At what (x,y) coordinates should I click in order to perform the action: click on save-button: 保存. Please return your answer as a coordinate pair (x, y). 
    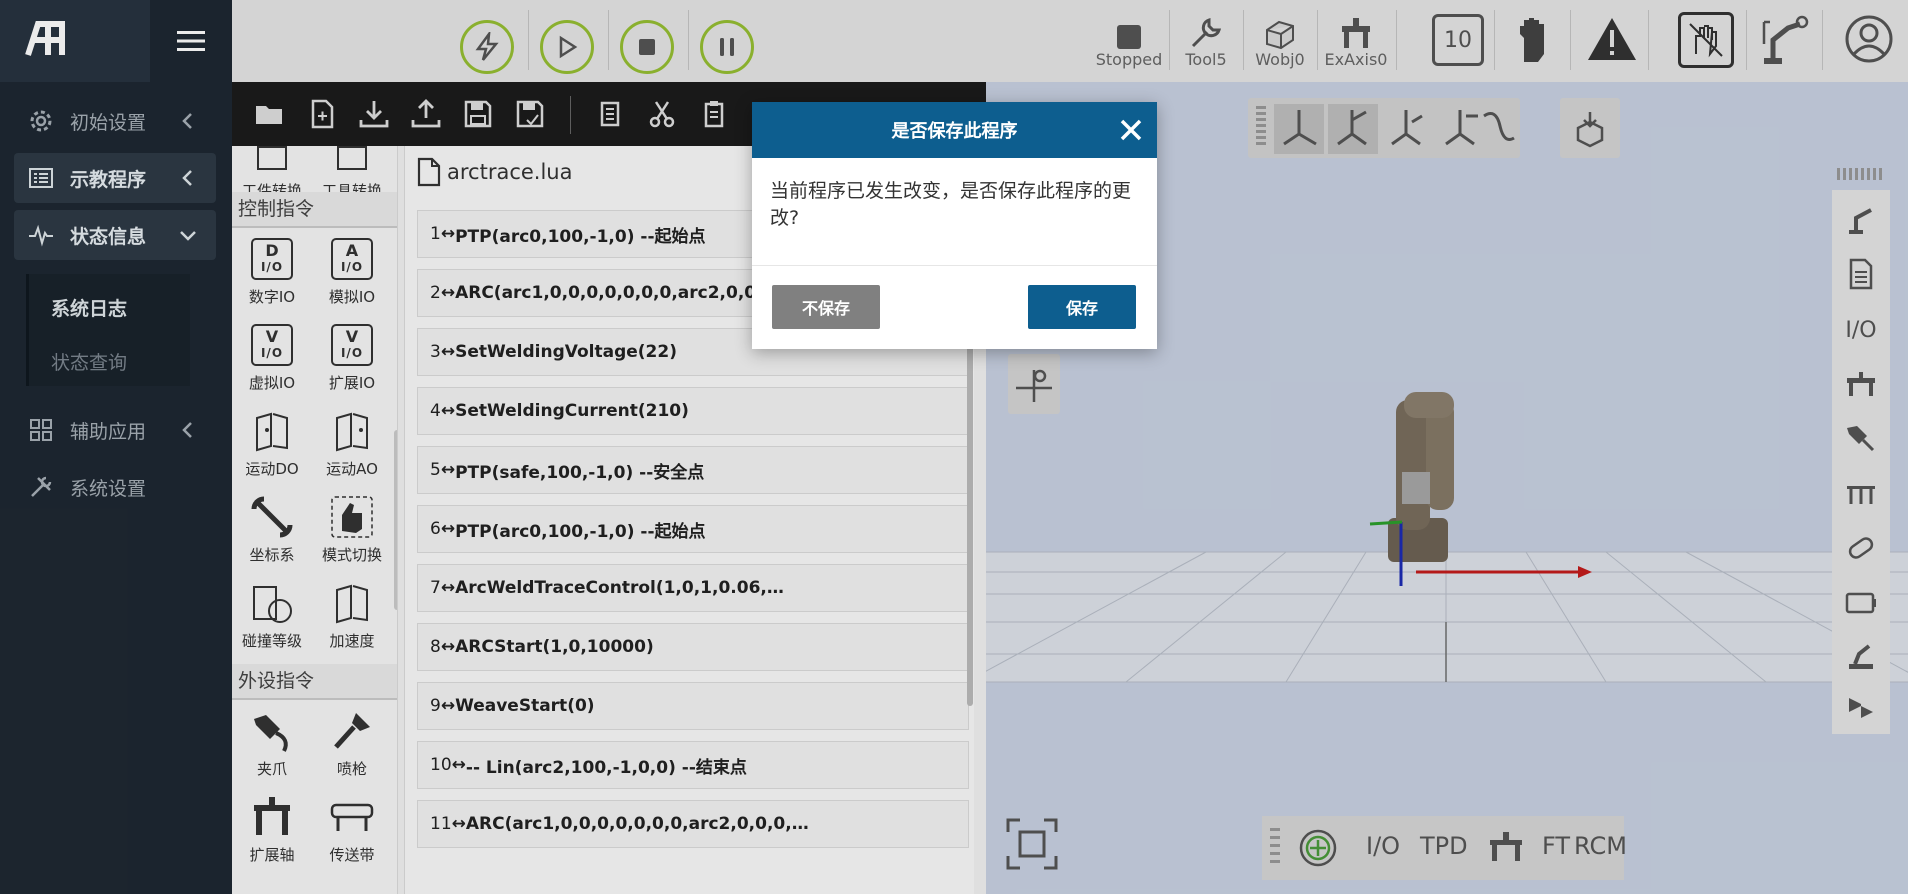
    Looking at the image, I should click on (1082, 307).